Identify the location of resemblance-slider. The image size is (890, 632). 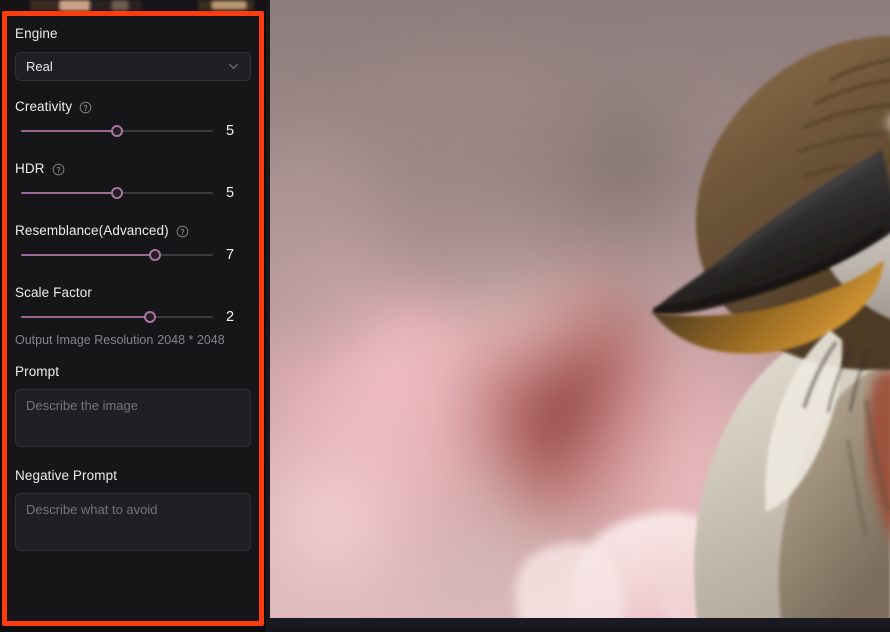
(117, 255).